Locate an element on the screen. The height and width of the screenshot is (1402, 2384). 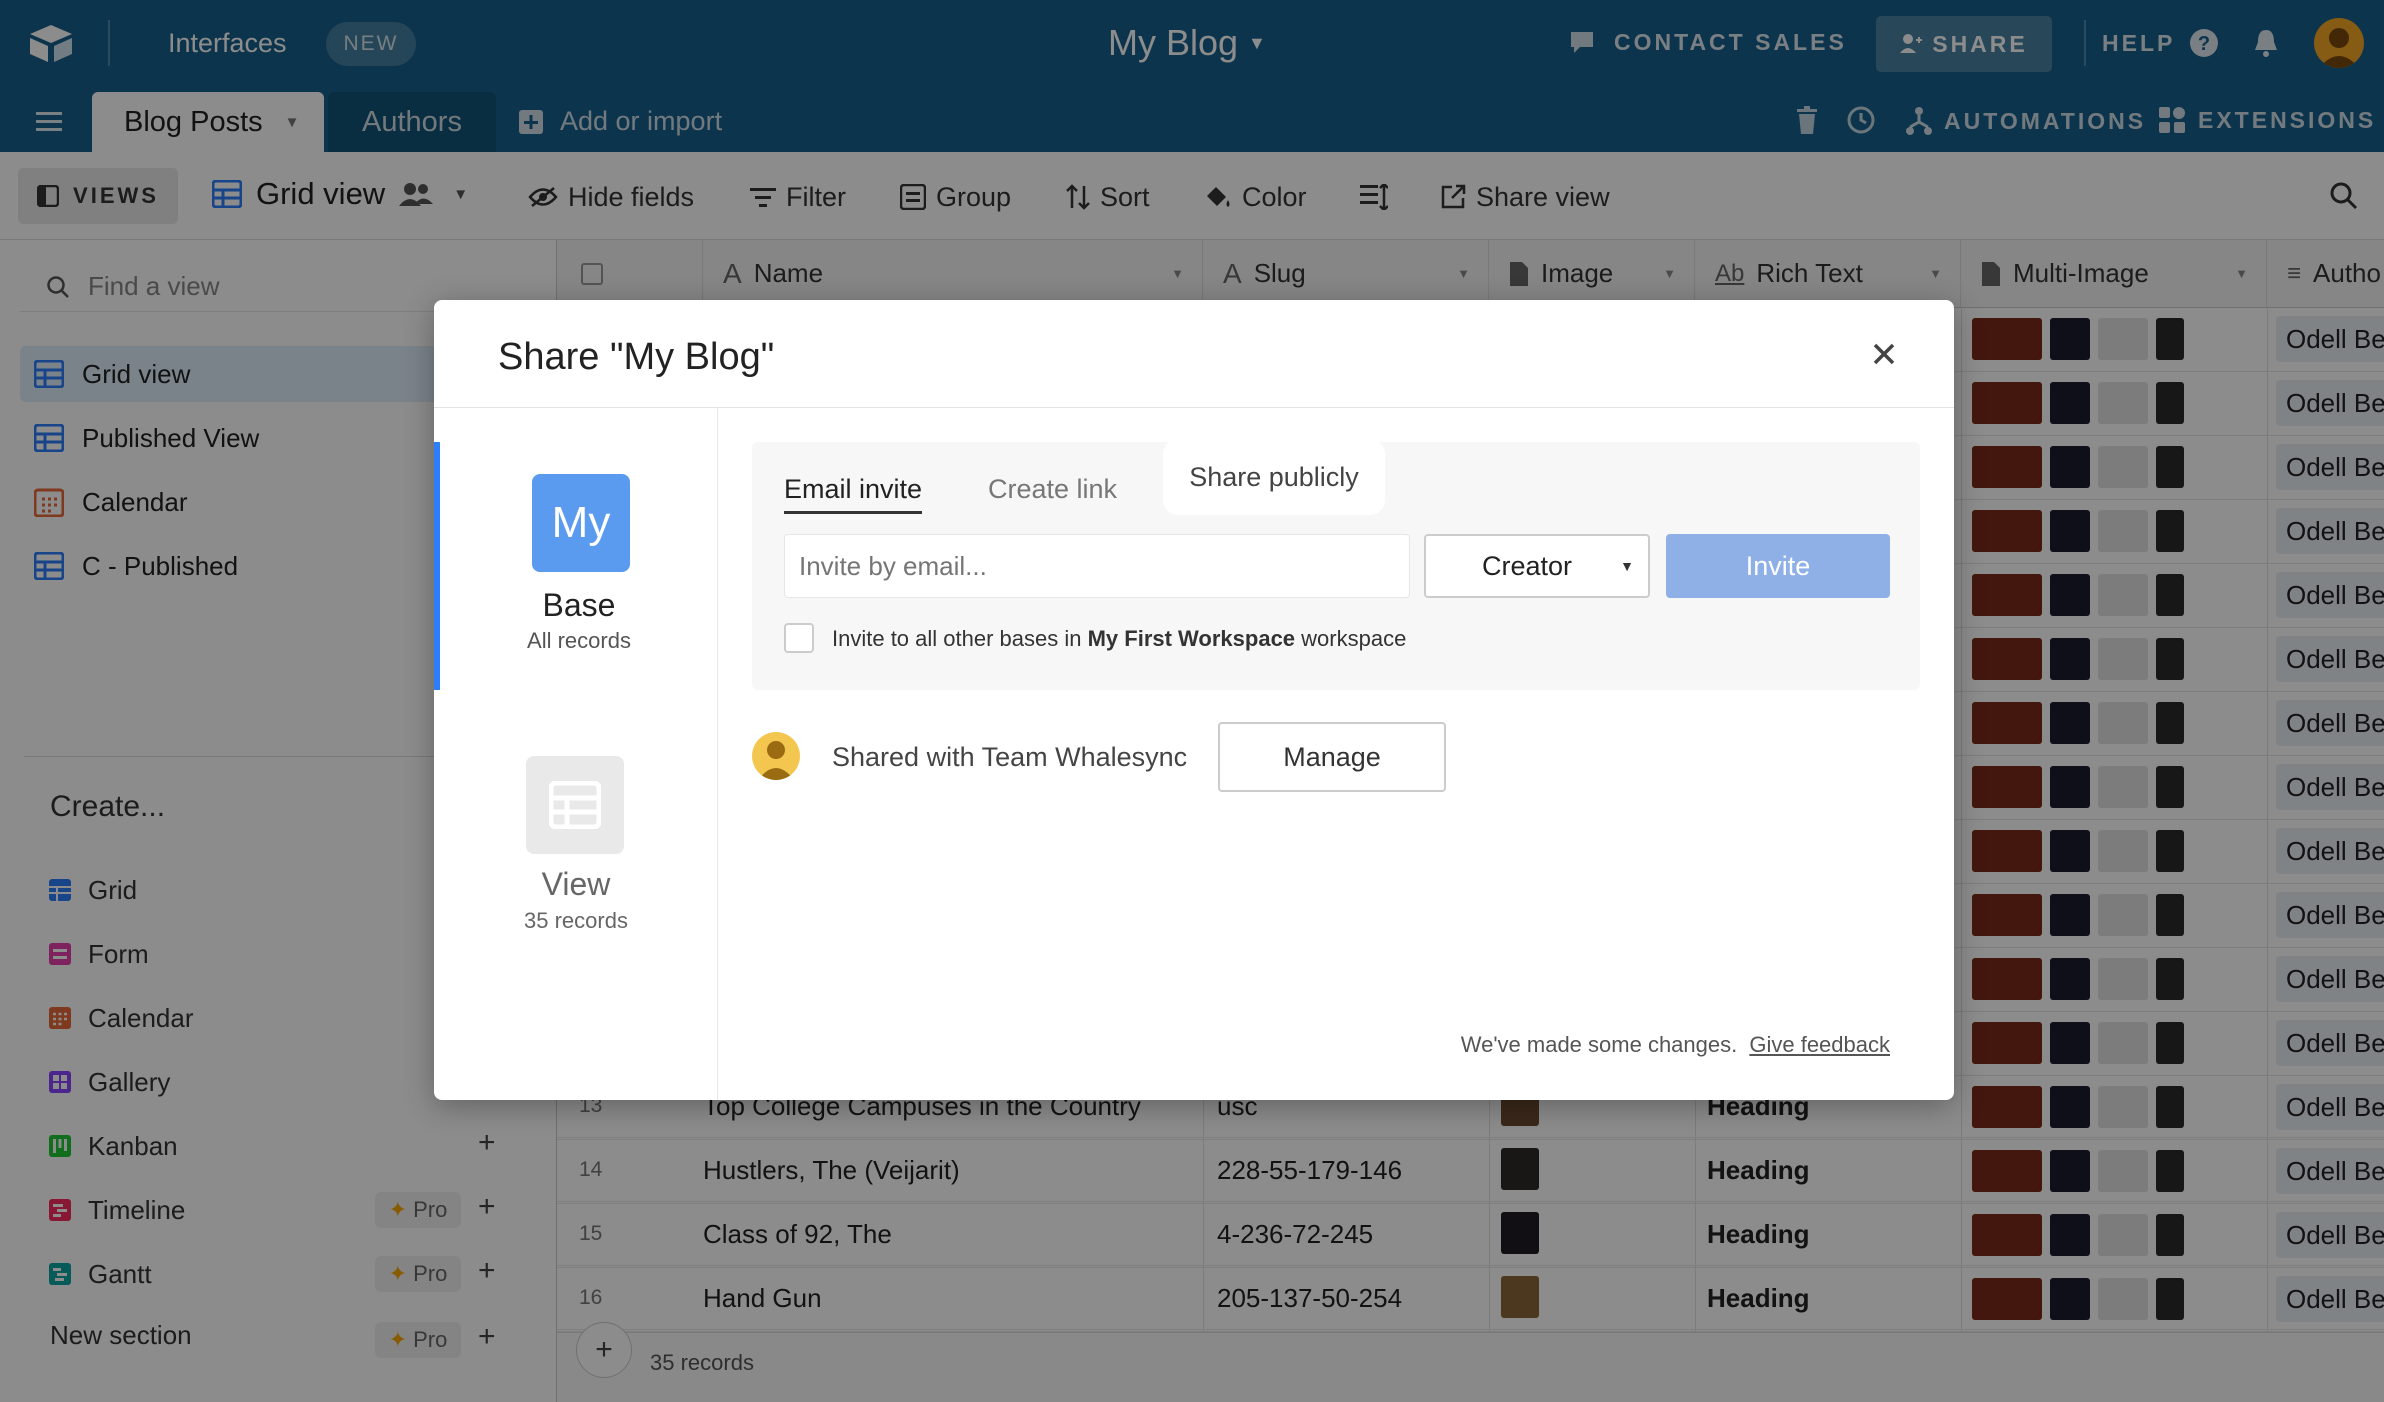
close-icon is located at coordinates (1884, 354).